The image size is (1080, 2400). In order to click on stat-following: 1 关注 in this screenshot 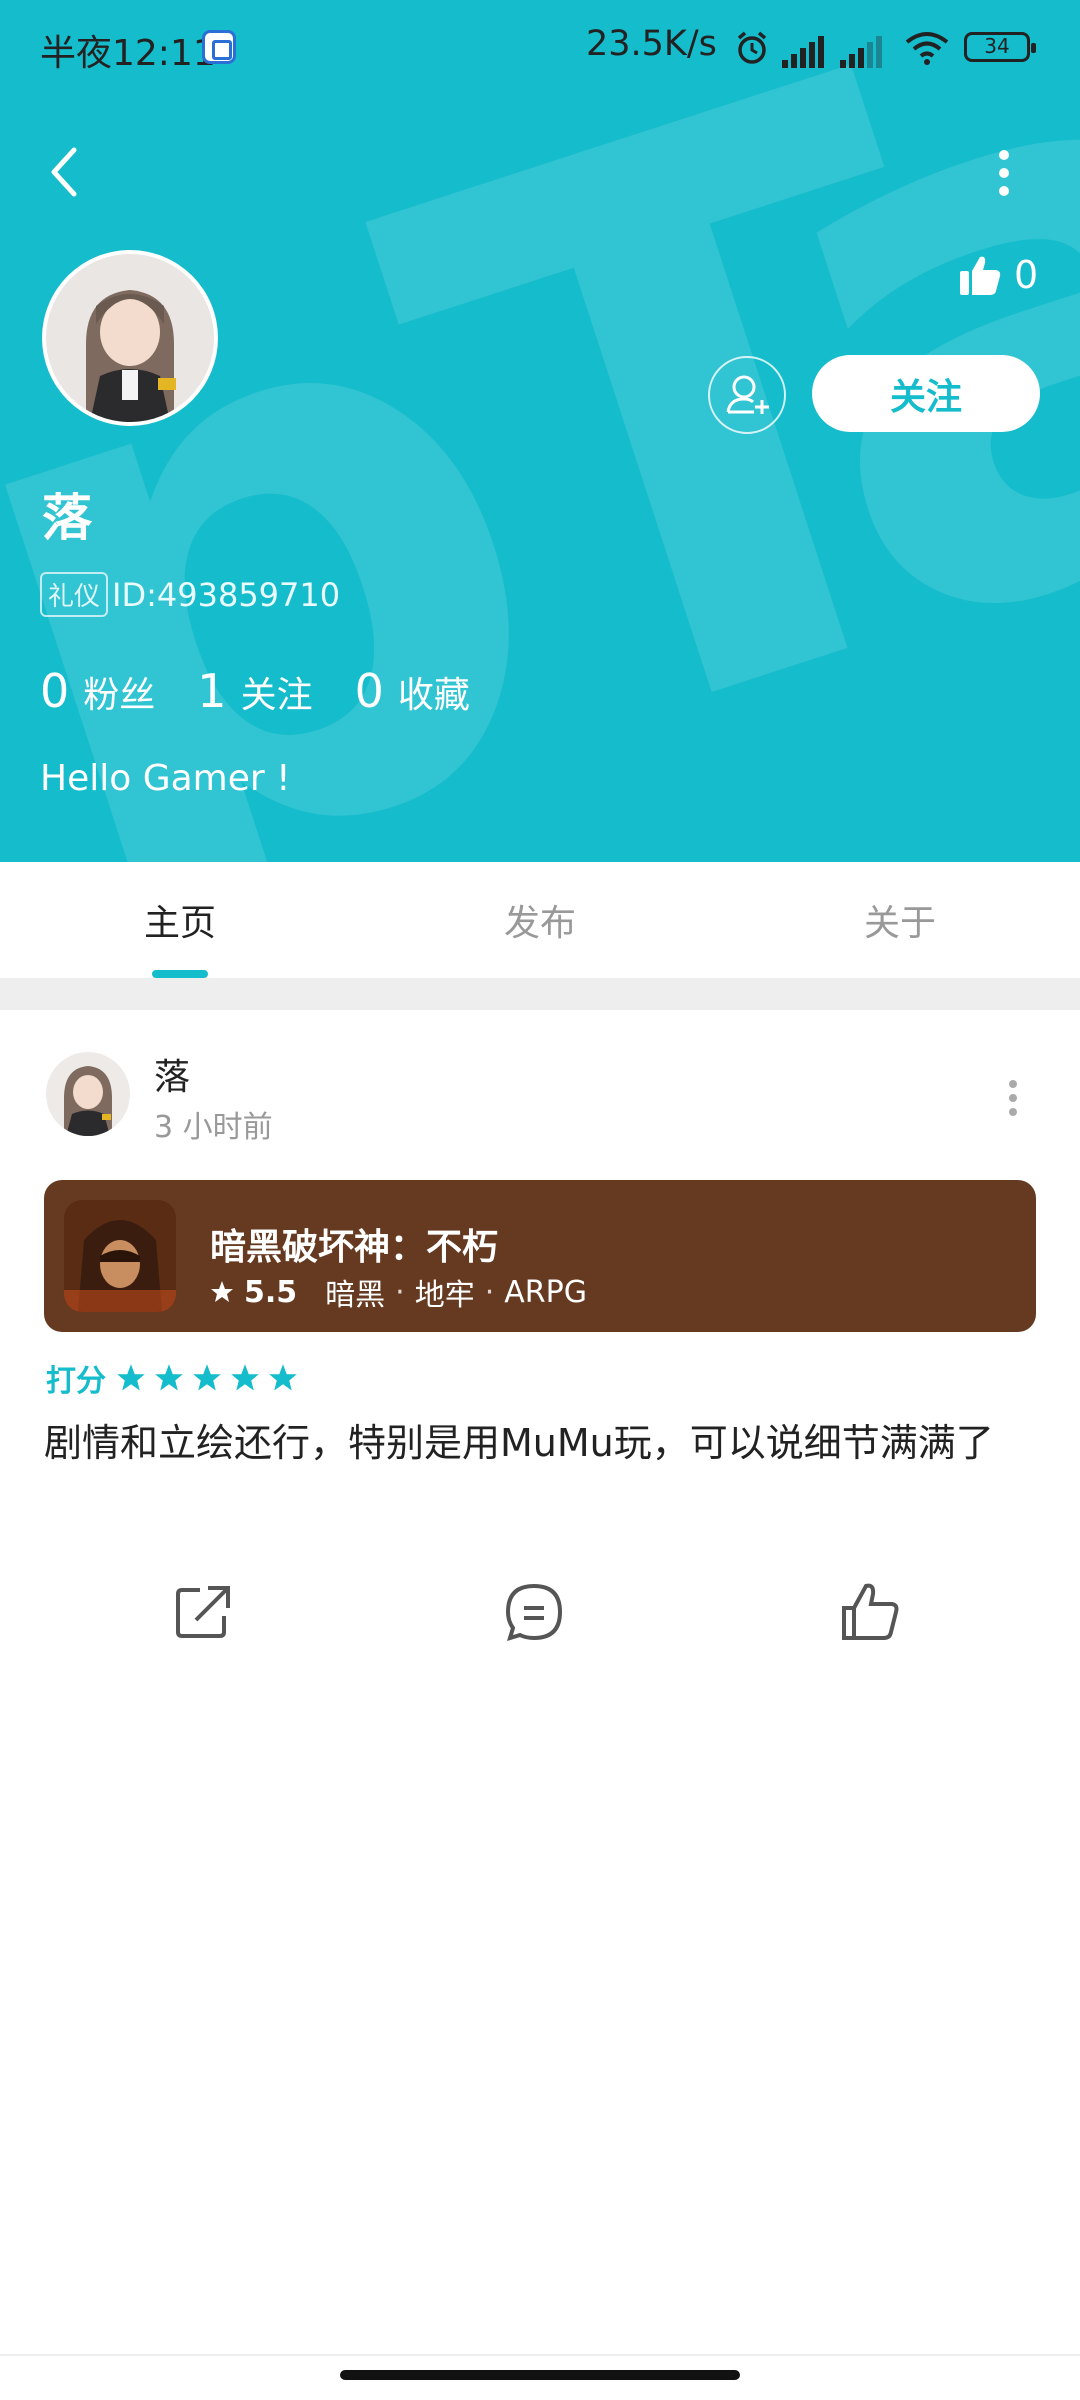, I will do `click(254, 691)`.